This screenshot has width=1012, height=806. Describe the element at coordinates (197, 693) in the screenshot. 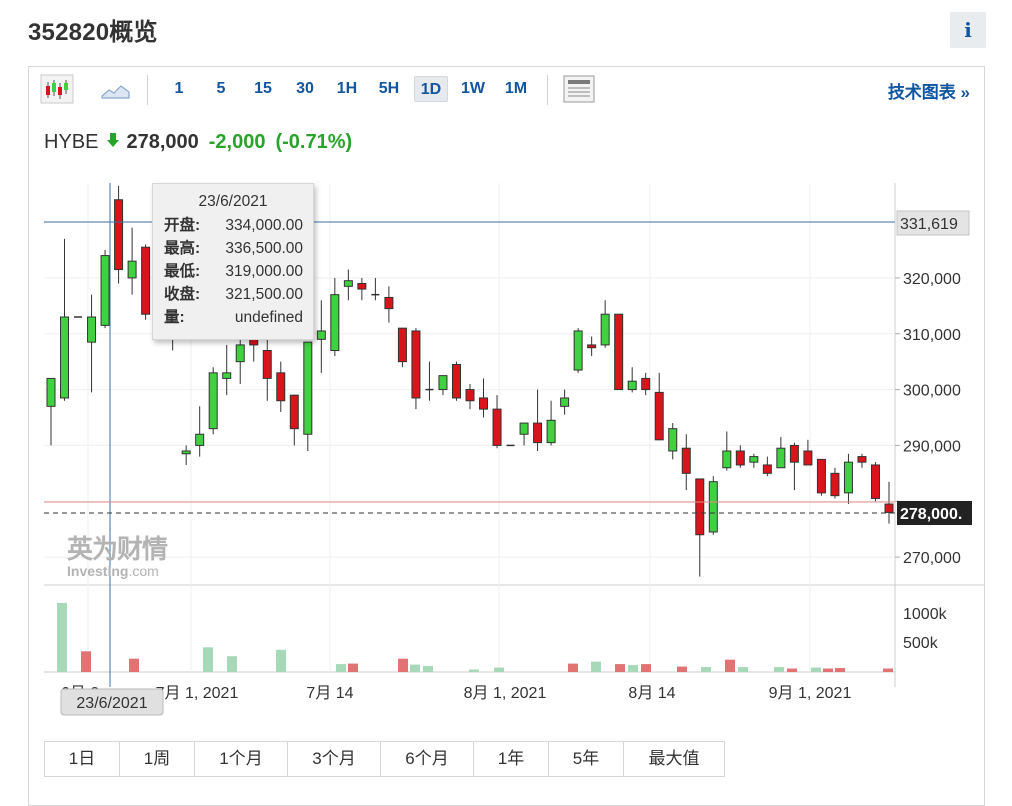

I see `x-tick-label: 7月 1, 2021` at that location.